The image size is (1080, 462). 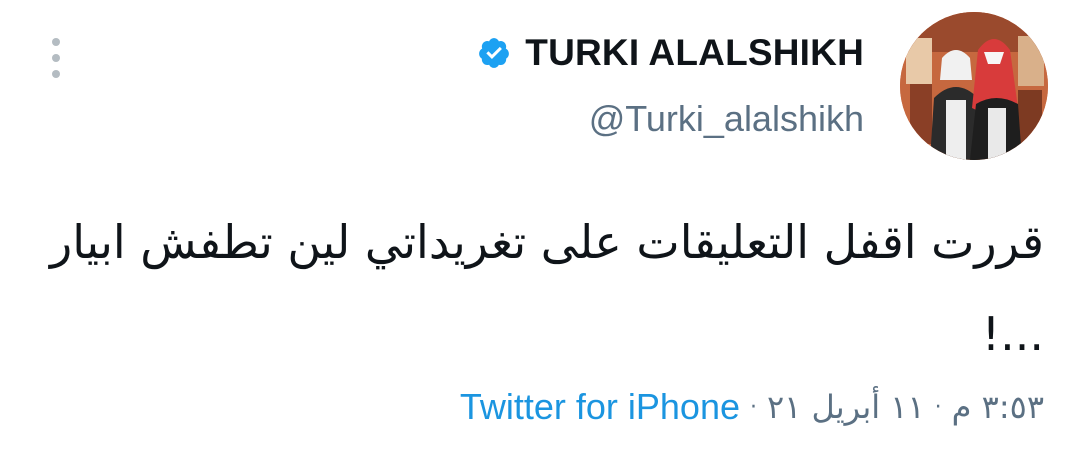 What do you see at coordinates (494, 53) in the screenshot?
I see `verified-badge-icon` at bounding box center [494, 53].